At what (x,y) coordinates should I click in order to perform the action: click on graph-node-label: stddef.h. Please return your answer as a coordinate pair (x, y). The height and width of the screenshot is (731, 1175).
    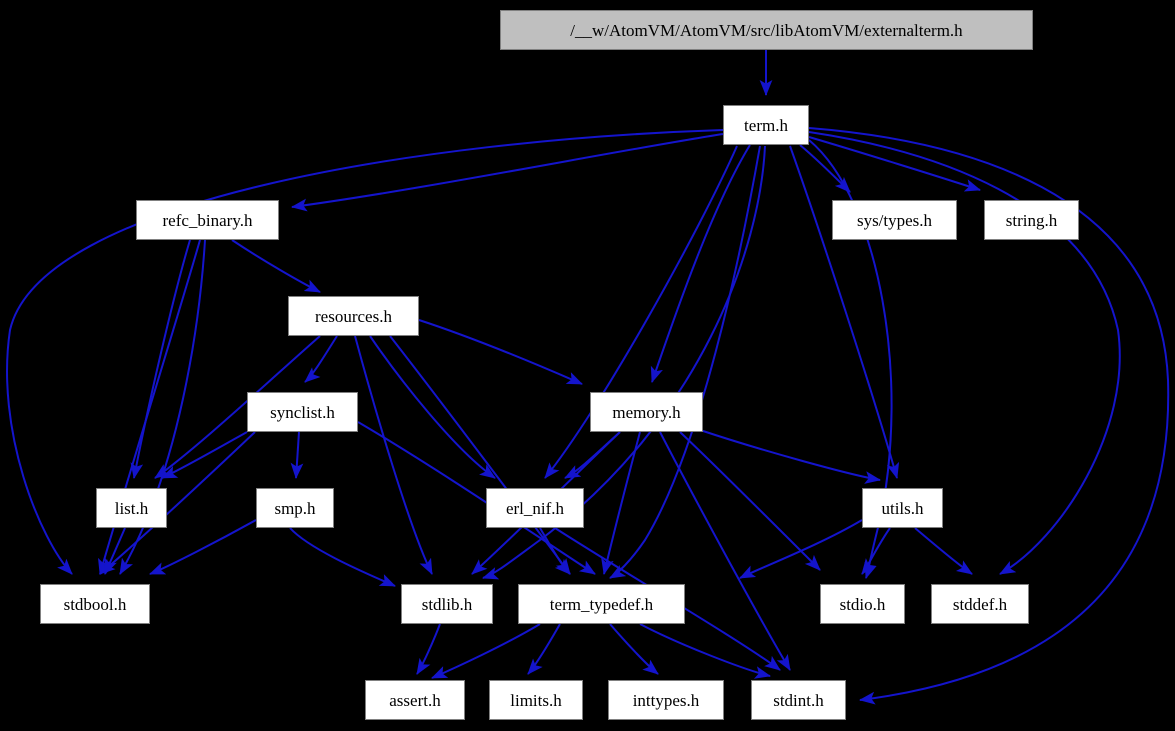
    Looking at the image, I should click on (980, 604).